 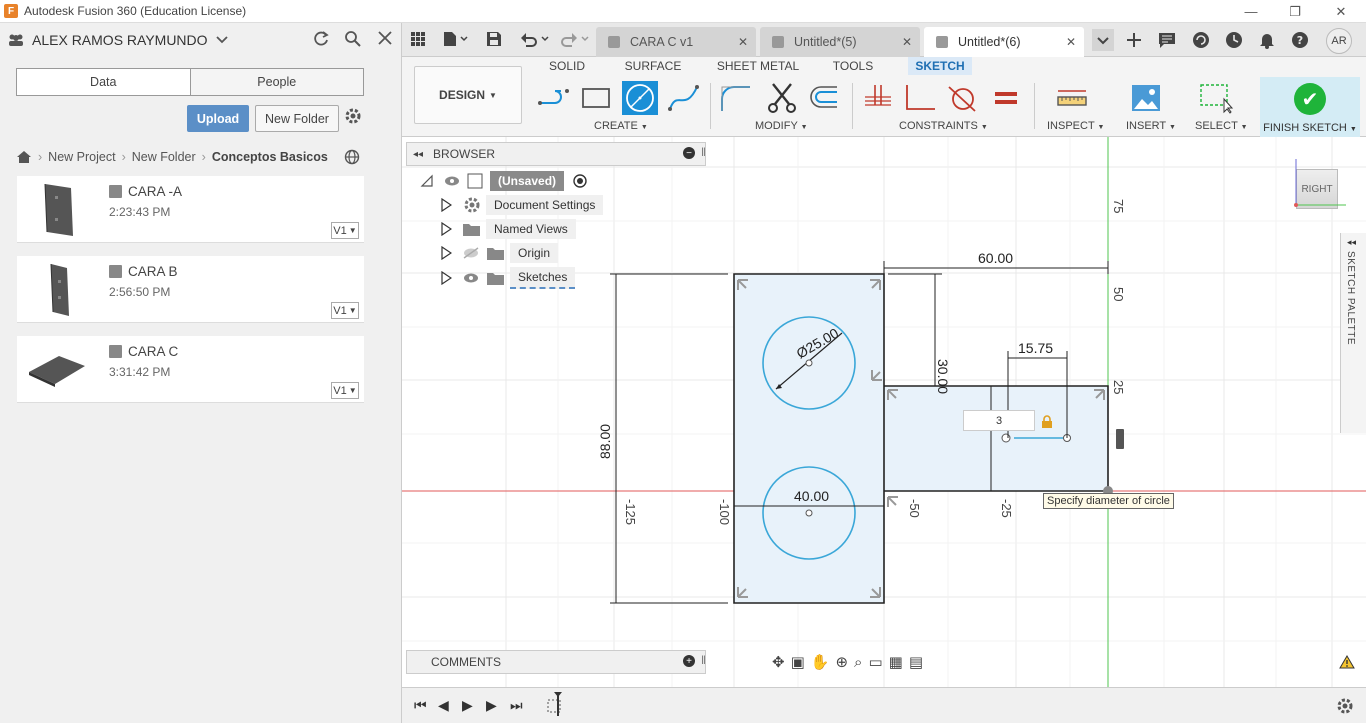 What do you see at coordinates (443, 705) in the screenshot?
I see `step-back-icon: ◀` at bounding box center [443, 705].